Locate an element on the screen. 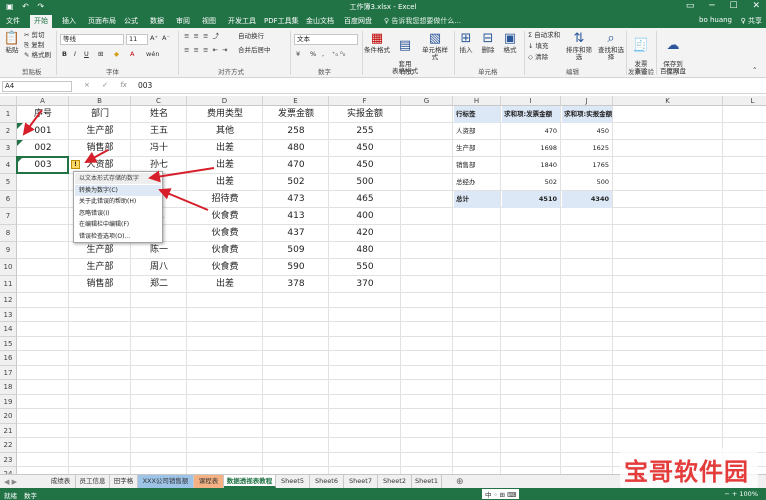  close-icon: ✕ is located at coordinates (756, 6).